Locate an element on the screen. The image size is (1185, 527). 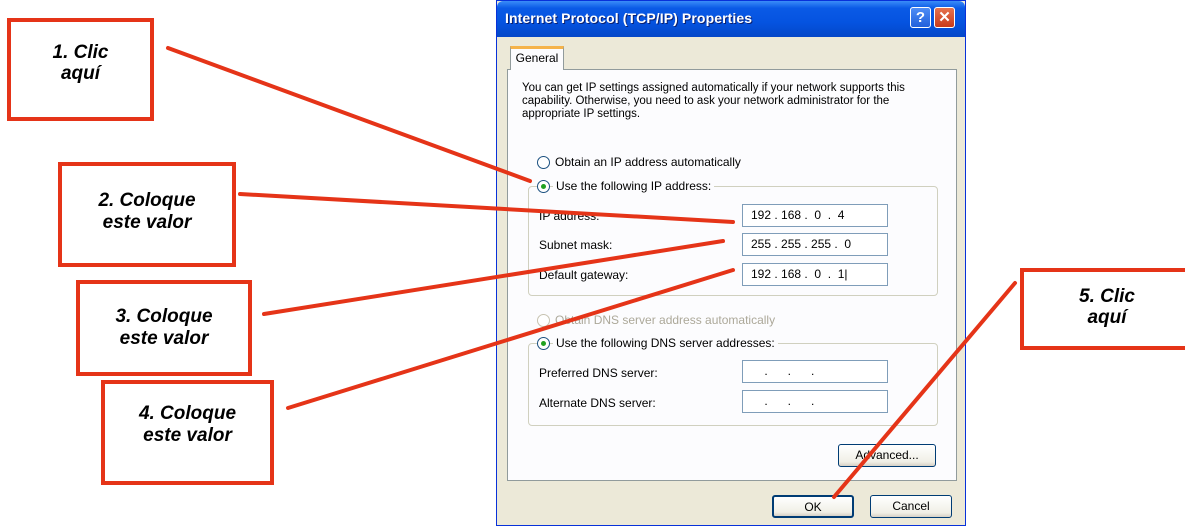
default-gateway-field: 192 . 168 . 0 . 1| is located at coordinates (815, 274).